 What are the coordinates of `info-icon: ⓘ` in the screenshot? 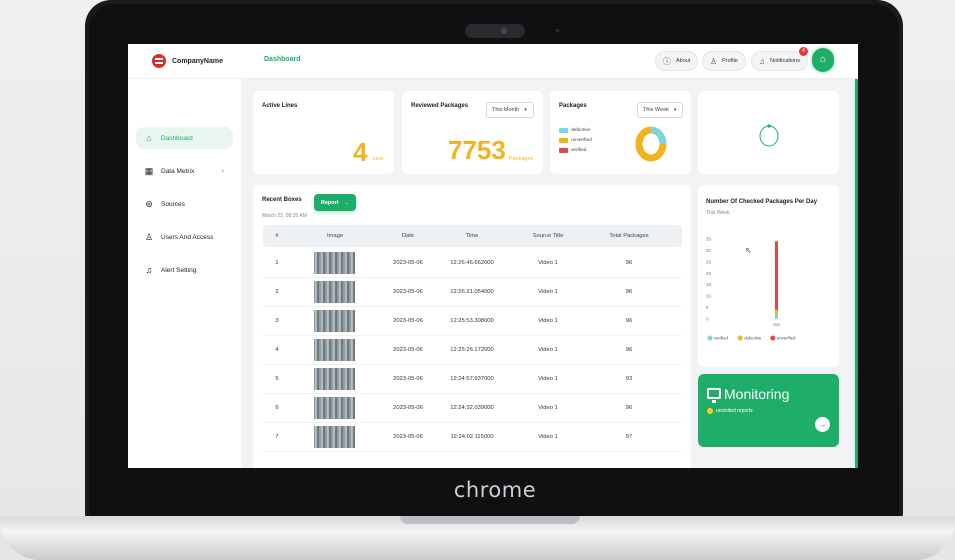 It's located at (667, 61).